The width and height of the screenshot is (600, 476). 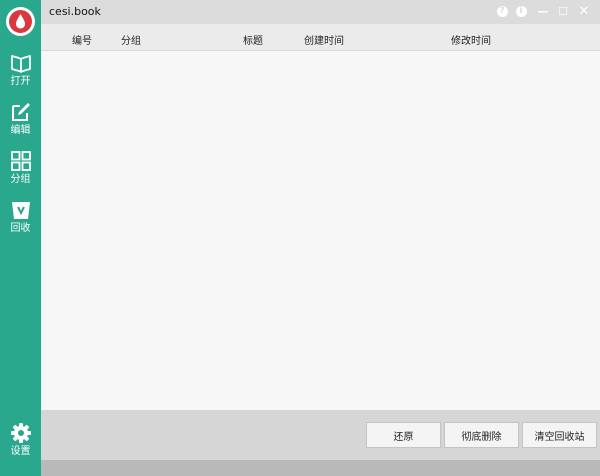 What do you see at coordinates (131, 39) in the screenshot?
I see `column-header-group: 分组` at bounding box center [131, 39].